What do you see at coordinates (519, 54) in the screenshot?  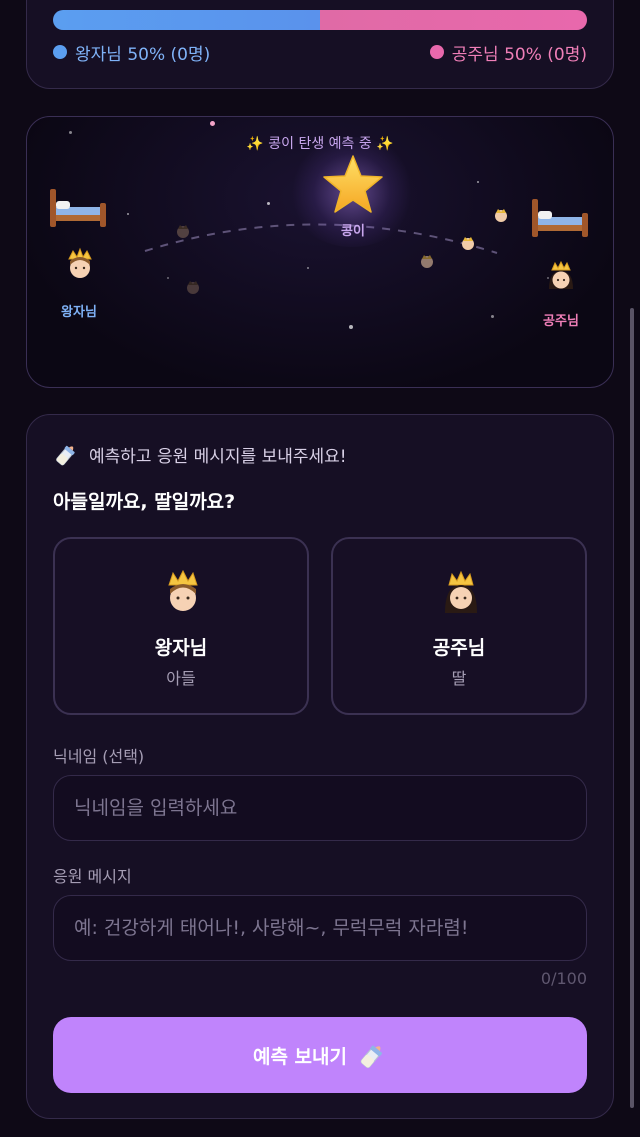 I see `legend-girl-text: 공주님 50% (0명)` at bounding box center [519, 54].